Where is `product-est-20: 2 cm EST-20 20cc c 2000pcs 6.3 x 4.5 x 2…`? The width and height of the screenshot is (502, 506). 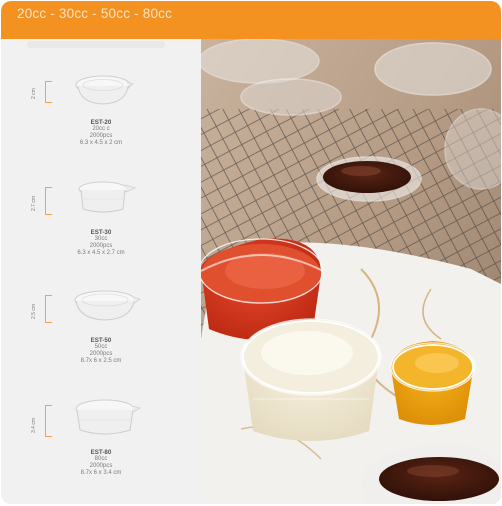
product-est-20: 2 cm EST-20 20cc c 2000pcs 6.3 x 4.5 x 2… is located at coordinates (101, 124).